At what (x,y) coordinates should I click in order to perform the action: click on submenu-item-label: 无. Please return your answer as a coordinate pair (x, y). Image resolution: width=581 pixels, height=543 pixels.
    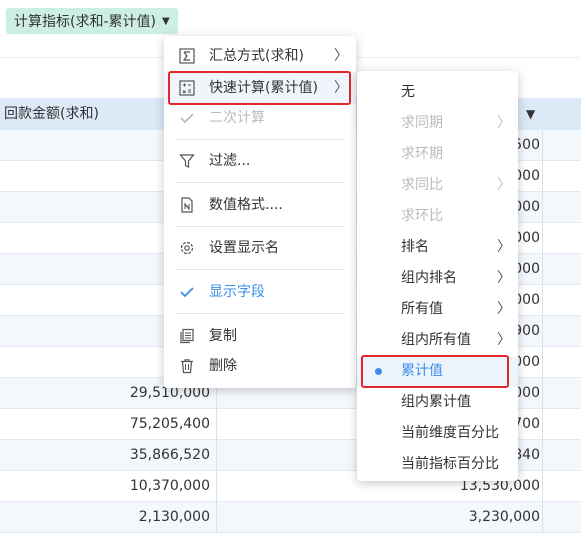
    Looking at the image, I should click on (408, 92).